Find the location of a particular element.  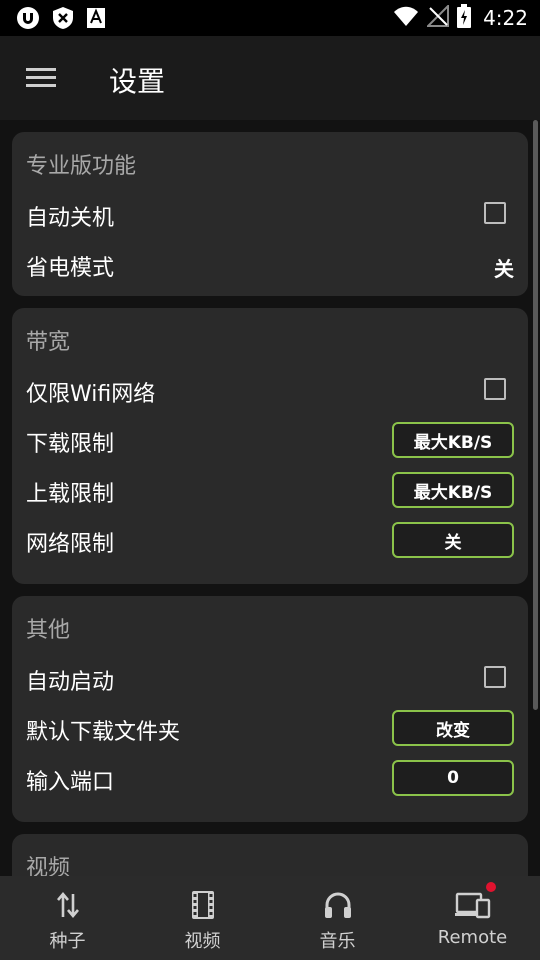

nav-torrents-label: 种子 is located at coordinates (67, 941).